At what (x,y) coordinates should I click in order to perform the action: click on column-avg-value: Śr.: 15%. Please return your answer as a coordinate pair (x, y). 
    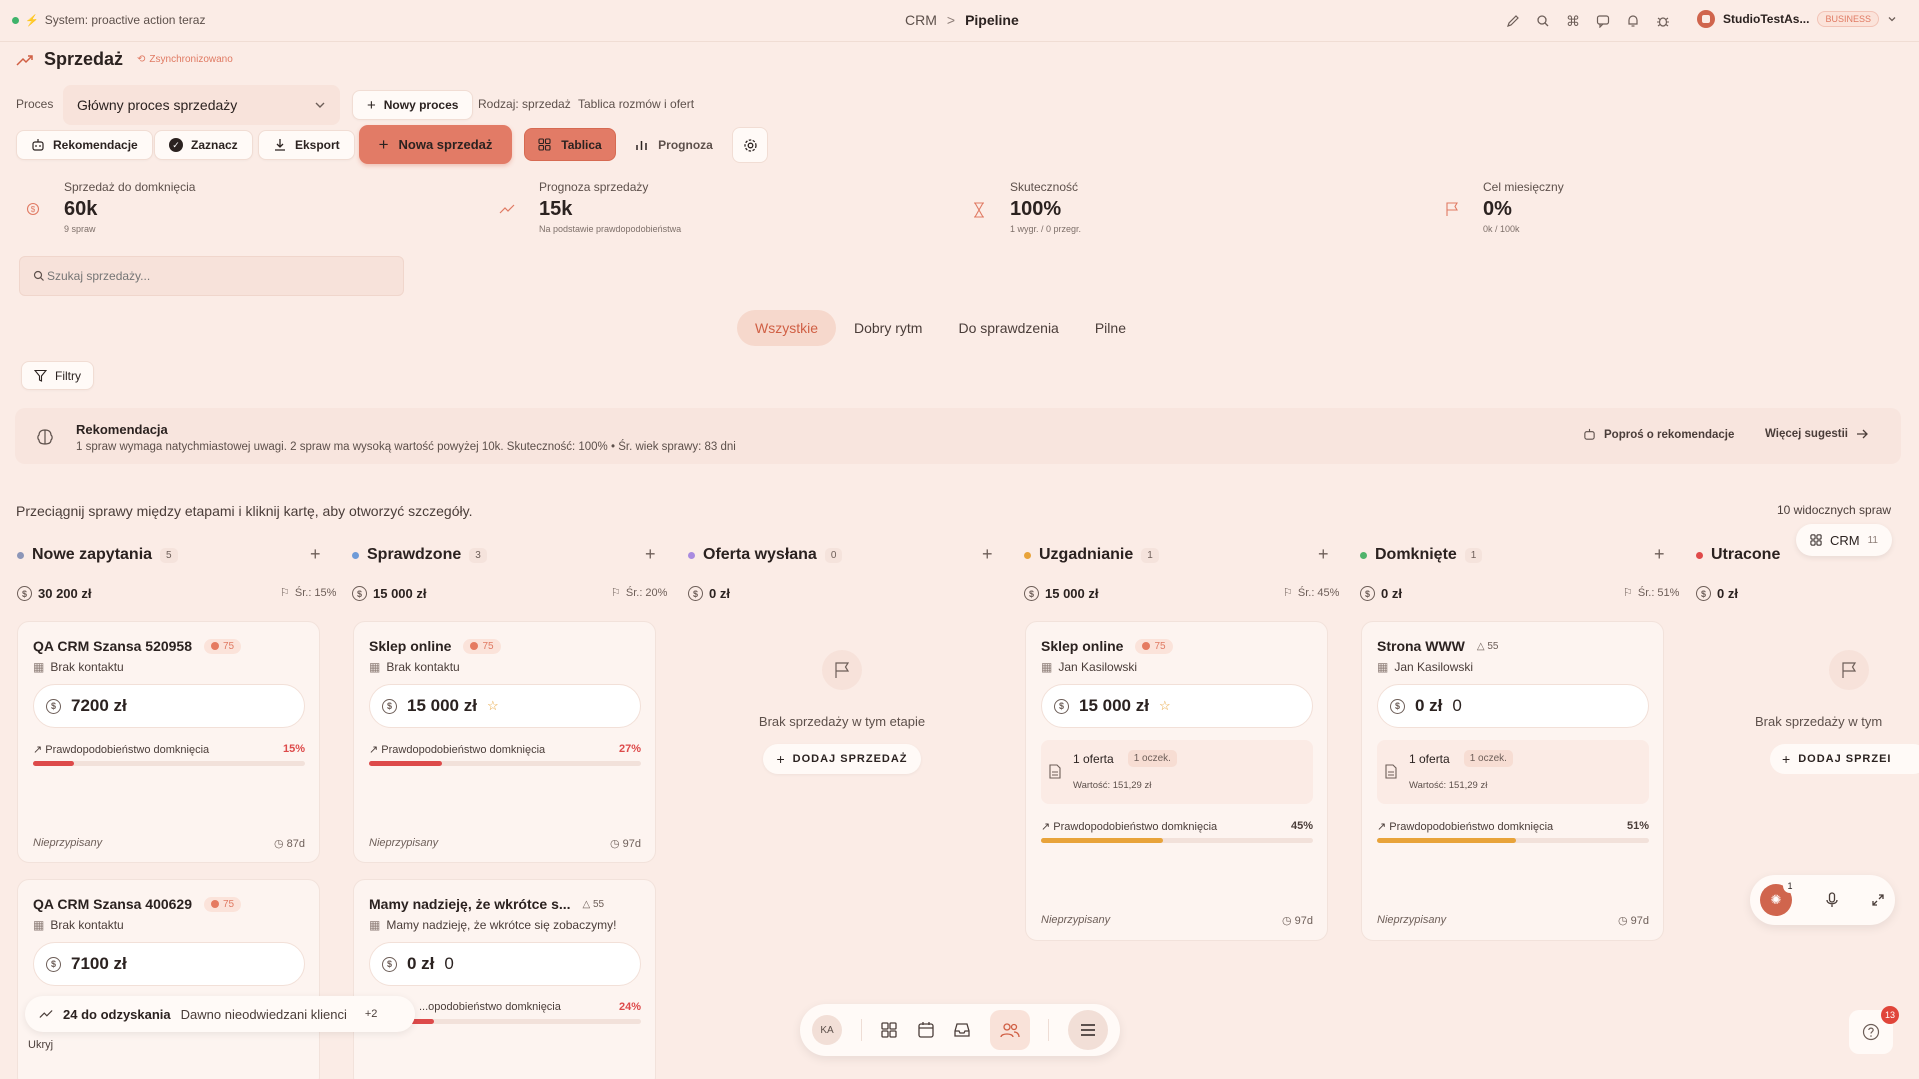
    Looking at the image, I should click on (315, 592).